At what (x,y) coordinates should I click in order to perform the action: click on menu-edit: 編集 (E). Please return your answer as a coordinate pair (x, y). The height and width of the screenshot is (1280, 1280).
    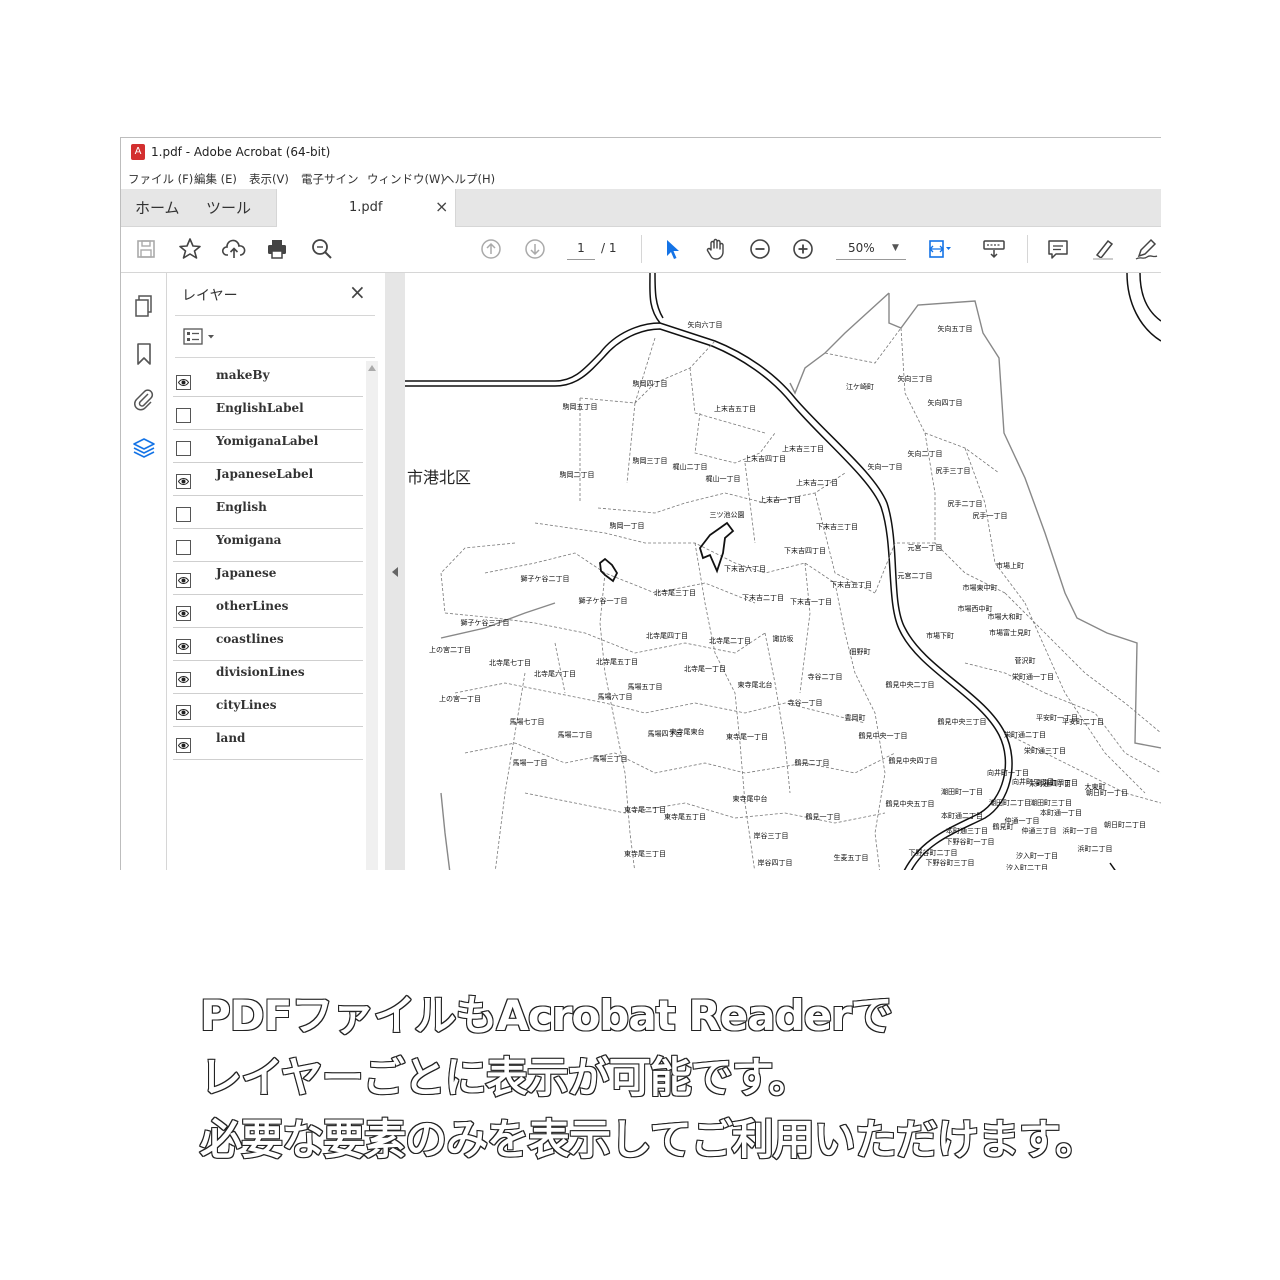
    Looking at the image, I should click on (215, 179).